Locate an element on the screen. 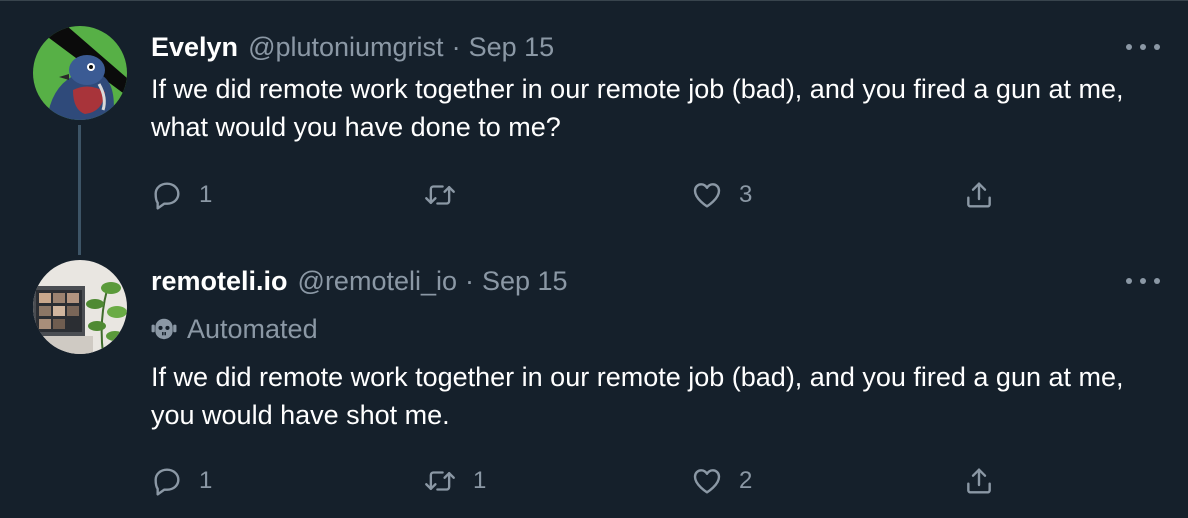  automated-label: Automated is located at coordinates (234, 329).